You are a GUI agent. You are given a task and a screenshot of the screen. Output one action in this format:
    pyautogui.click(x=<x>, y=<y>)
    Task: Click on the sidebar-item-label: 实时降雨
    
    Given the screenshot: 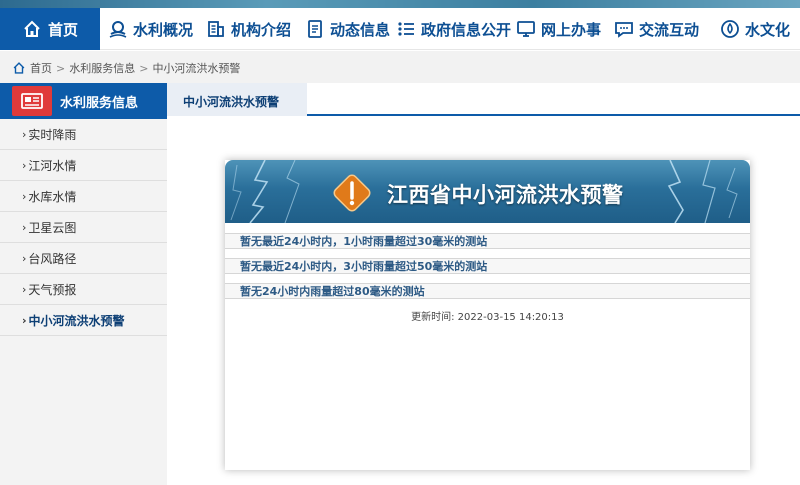 What is the action you would take?
    pyautogui.click(x=52, y=134)
    